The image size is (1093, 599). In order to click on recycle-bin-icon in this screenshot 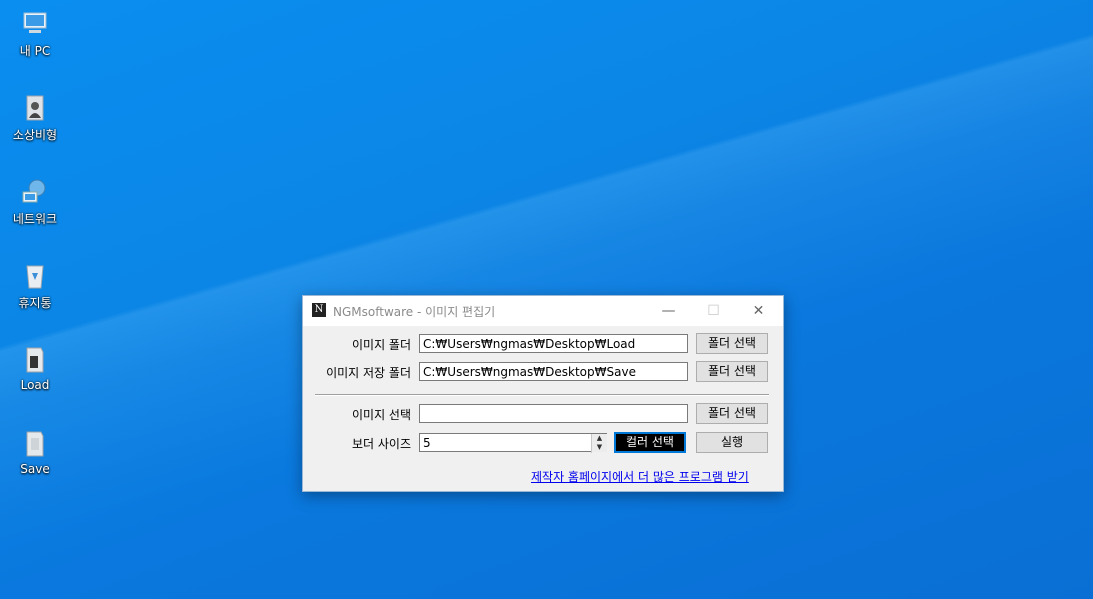, I will do `click(35, 276)`.